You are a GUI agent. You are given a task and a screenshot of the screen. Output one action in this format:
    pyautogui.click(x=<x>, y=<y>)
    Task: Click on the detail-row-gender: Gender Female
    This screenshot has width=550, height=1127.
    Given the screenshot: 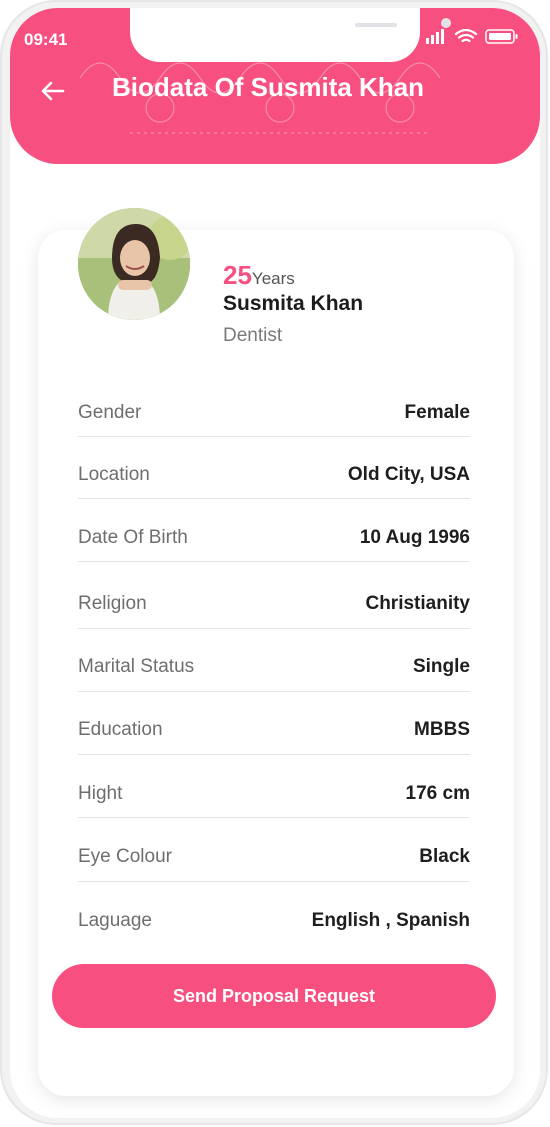 What is the action you would take?
    pyautogui.click(x=274, y=413)
    